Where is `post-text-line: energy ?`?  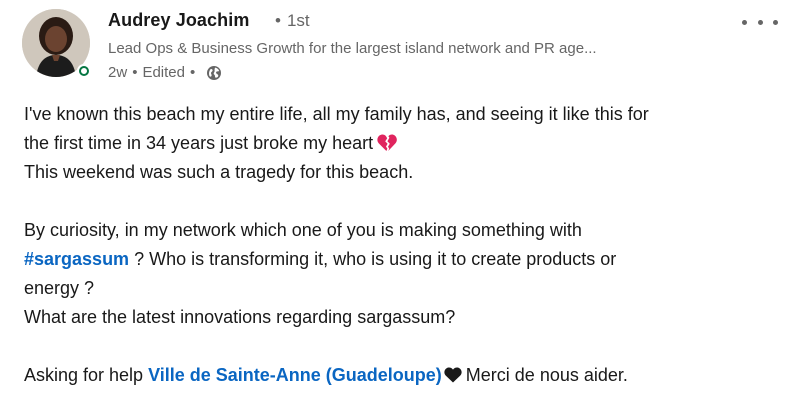
post-text-line: energy ? is located at coordinates (59, 288).